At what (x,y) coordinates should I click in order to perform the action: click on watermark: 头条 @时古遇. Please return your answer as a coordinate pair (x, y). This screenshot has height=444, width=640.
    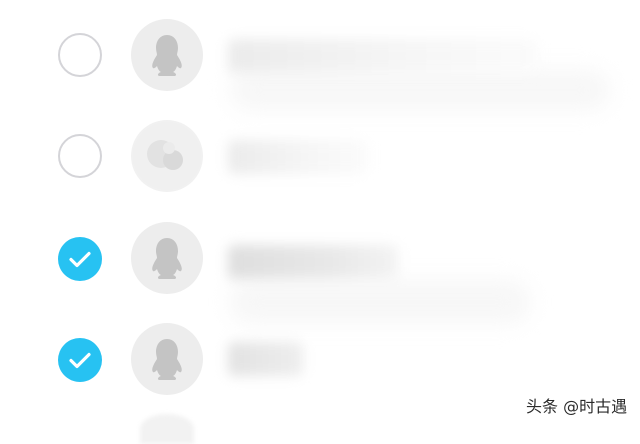
    Looking at the image, I should click on (577, 406).